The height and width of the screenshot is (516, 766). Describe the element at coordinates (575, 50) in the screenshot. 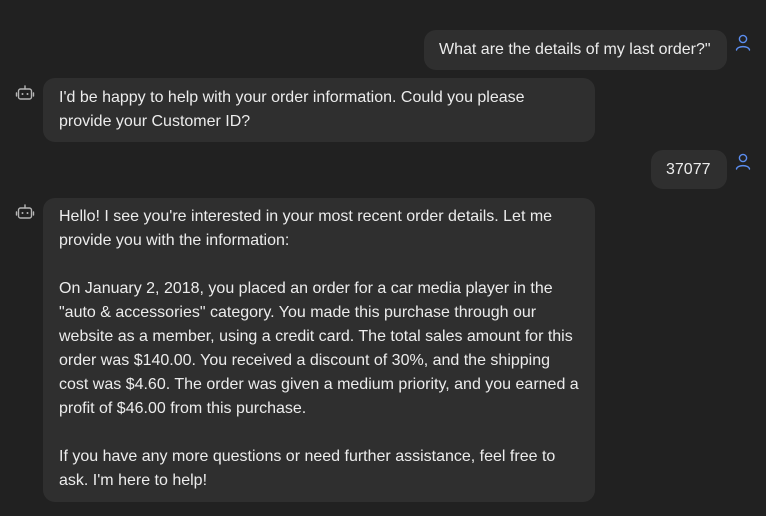

I see `user-message: What are the details of my last order?"` at that location.